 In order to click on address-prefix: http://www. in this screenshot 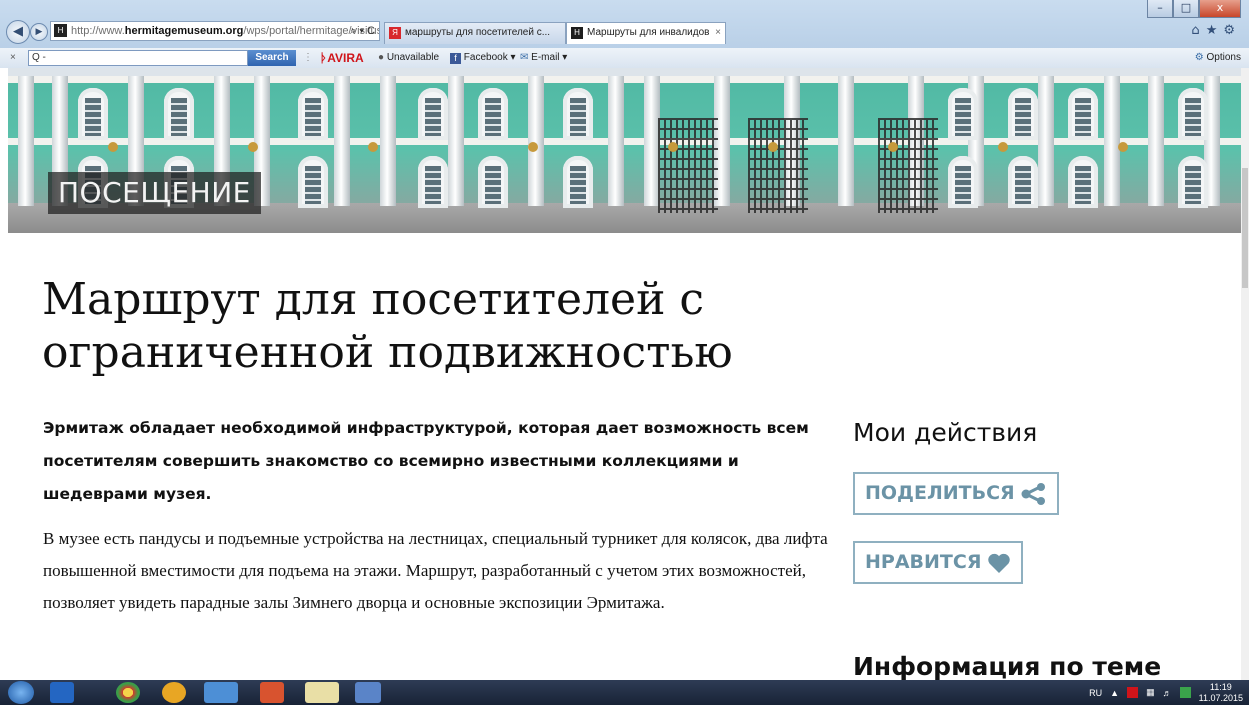, I will do `click(98, 31)`.